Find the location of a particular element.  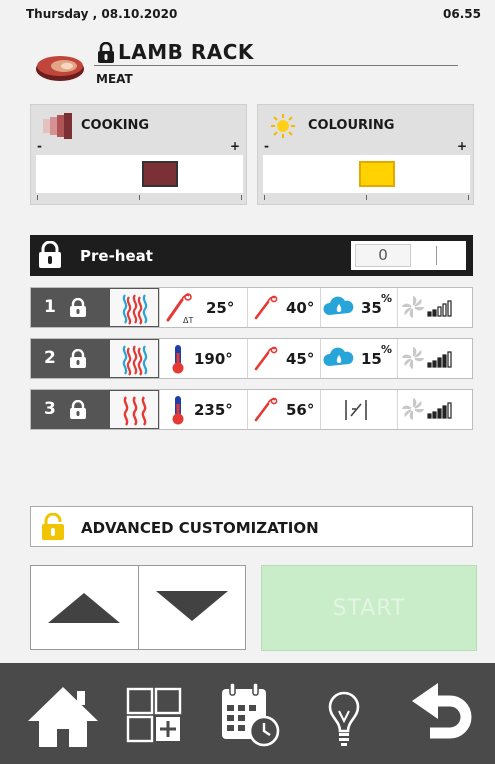

phase-core-temp-cell: 56° is located at coordinates (283, 409).